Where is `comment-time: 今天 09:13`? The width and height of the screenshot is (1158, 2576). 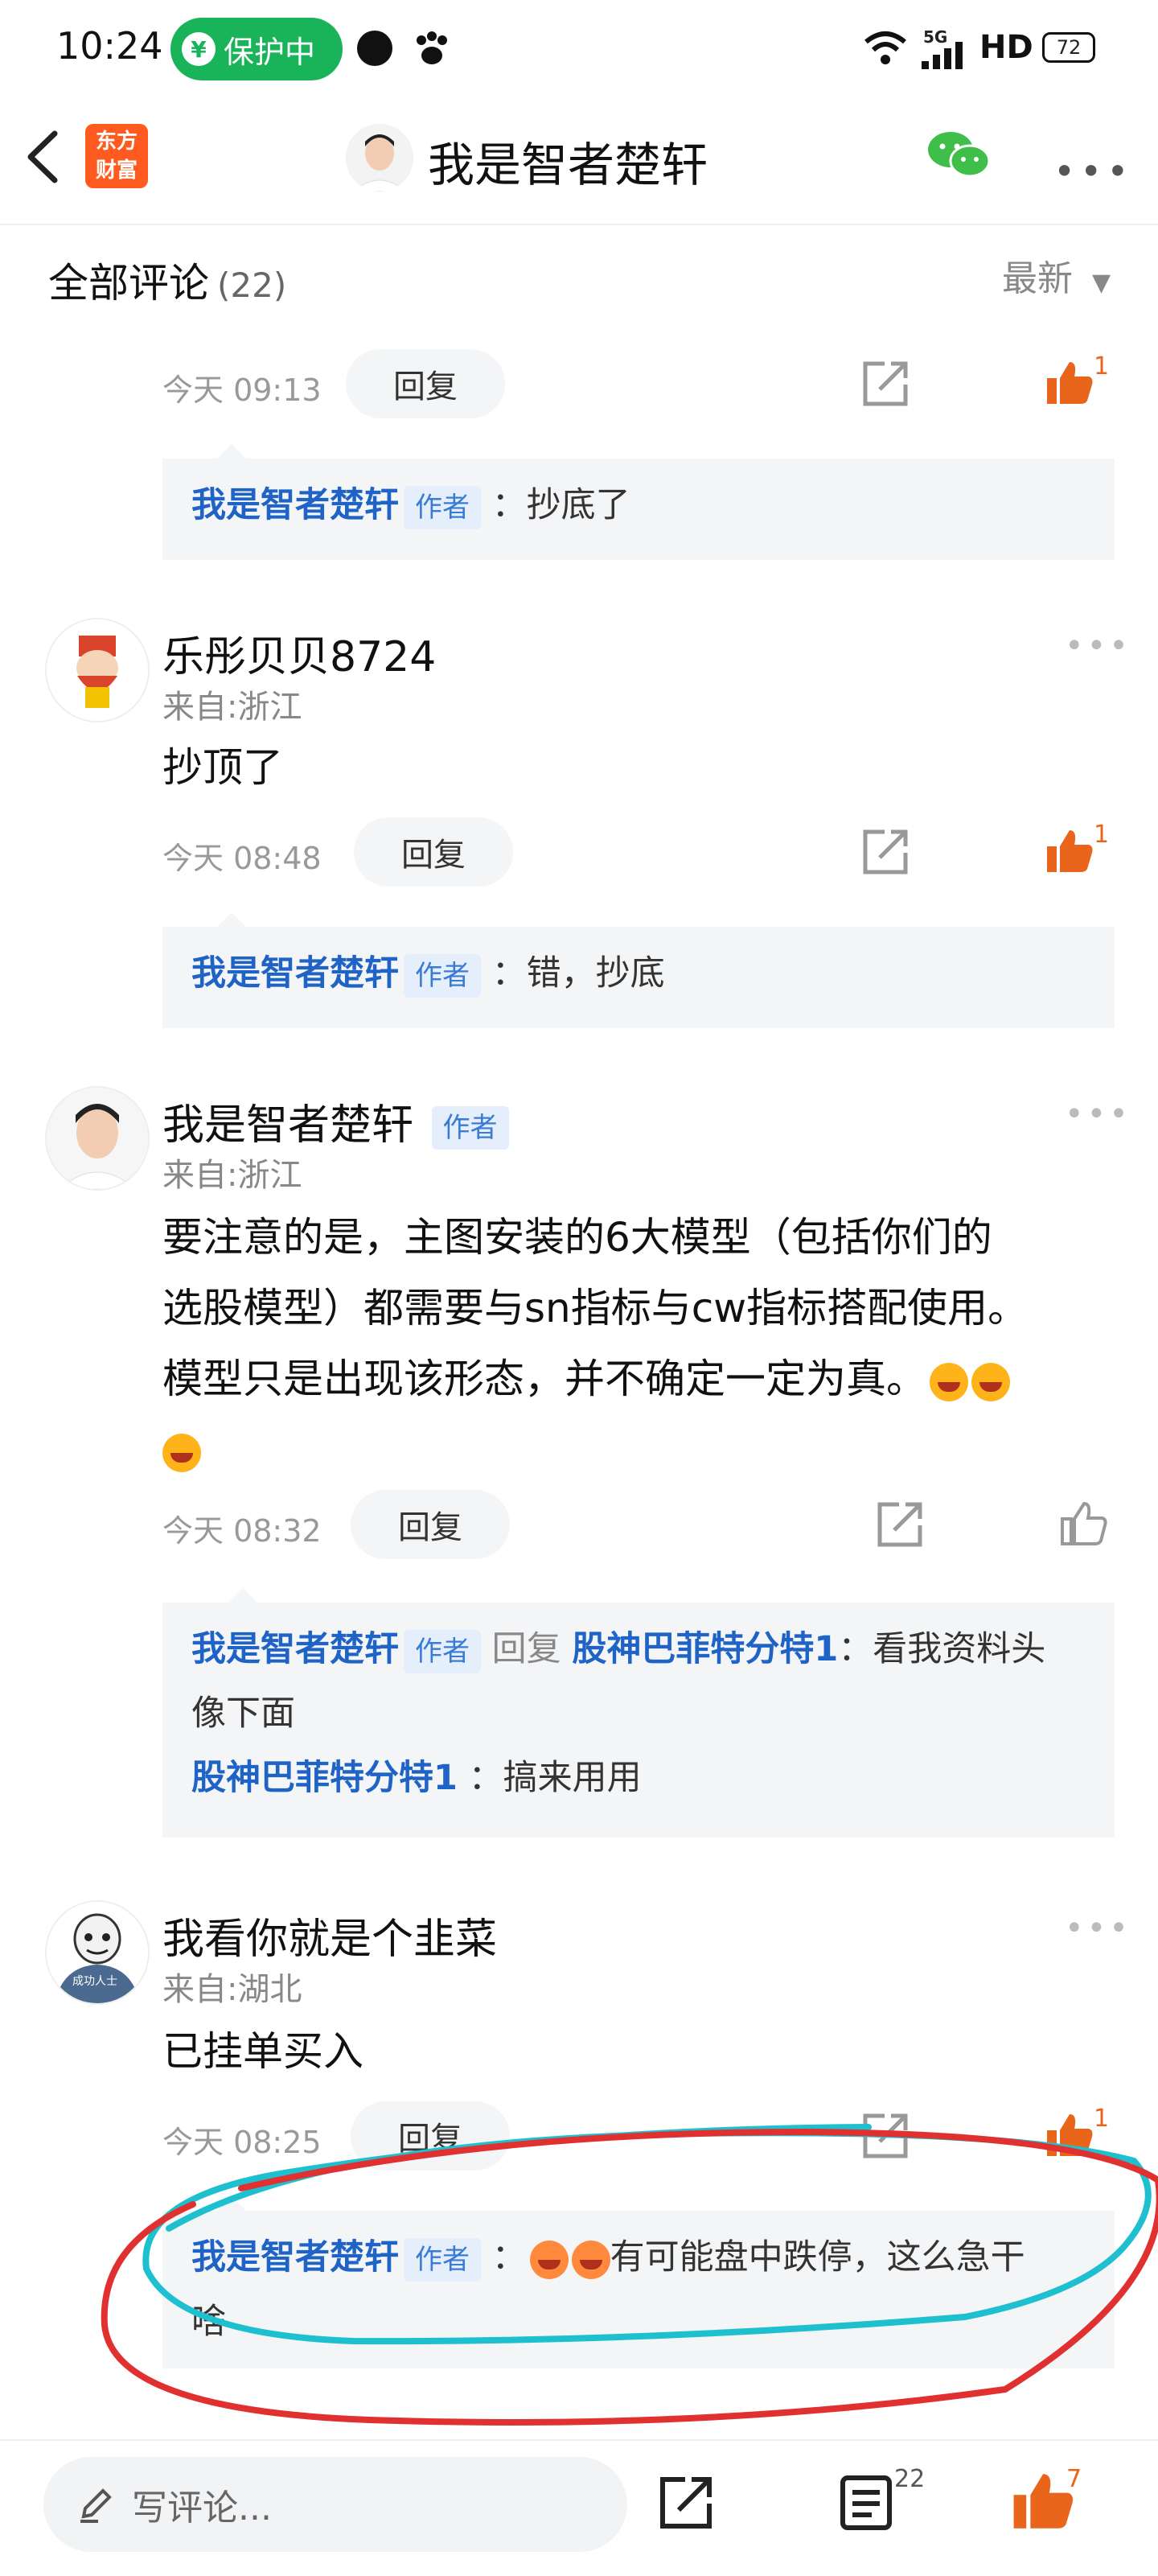 comment-time: 今天 09:13 is located at coordinates (242, 390).